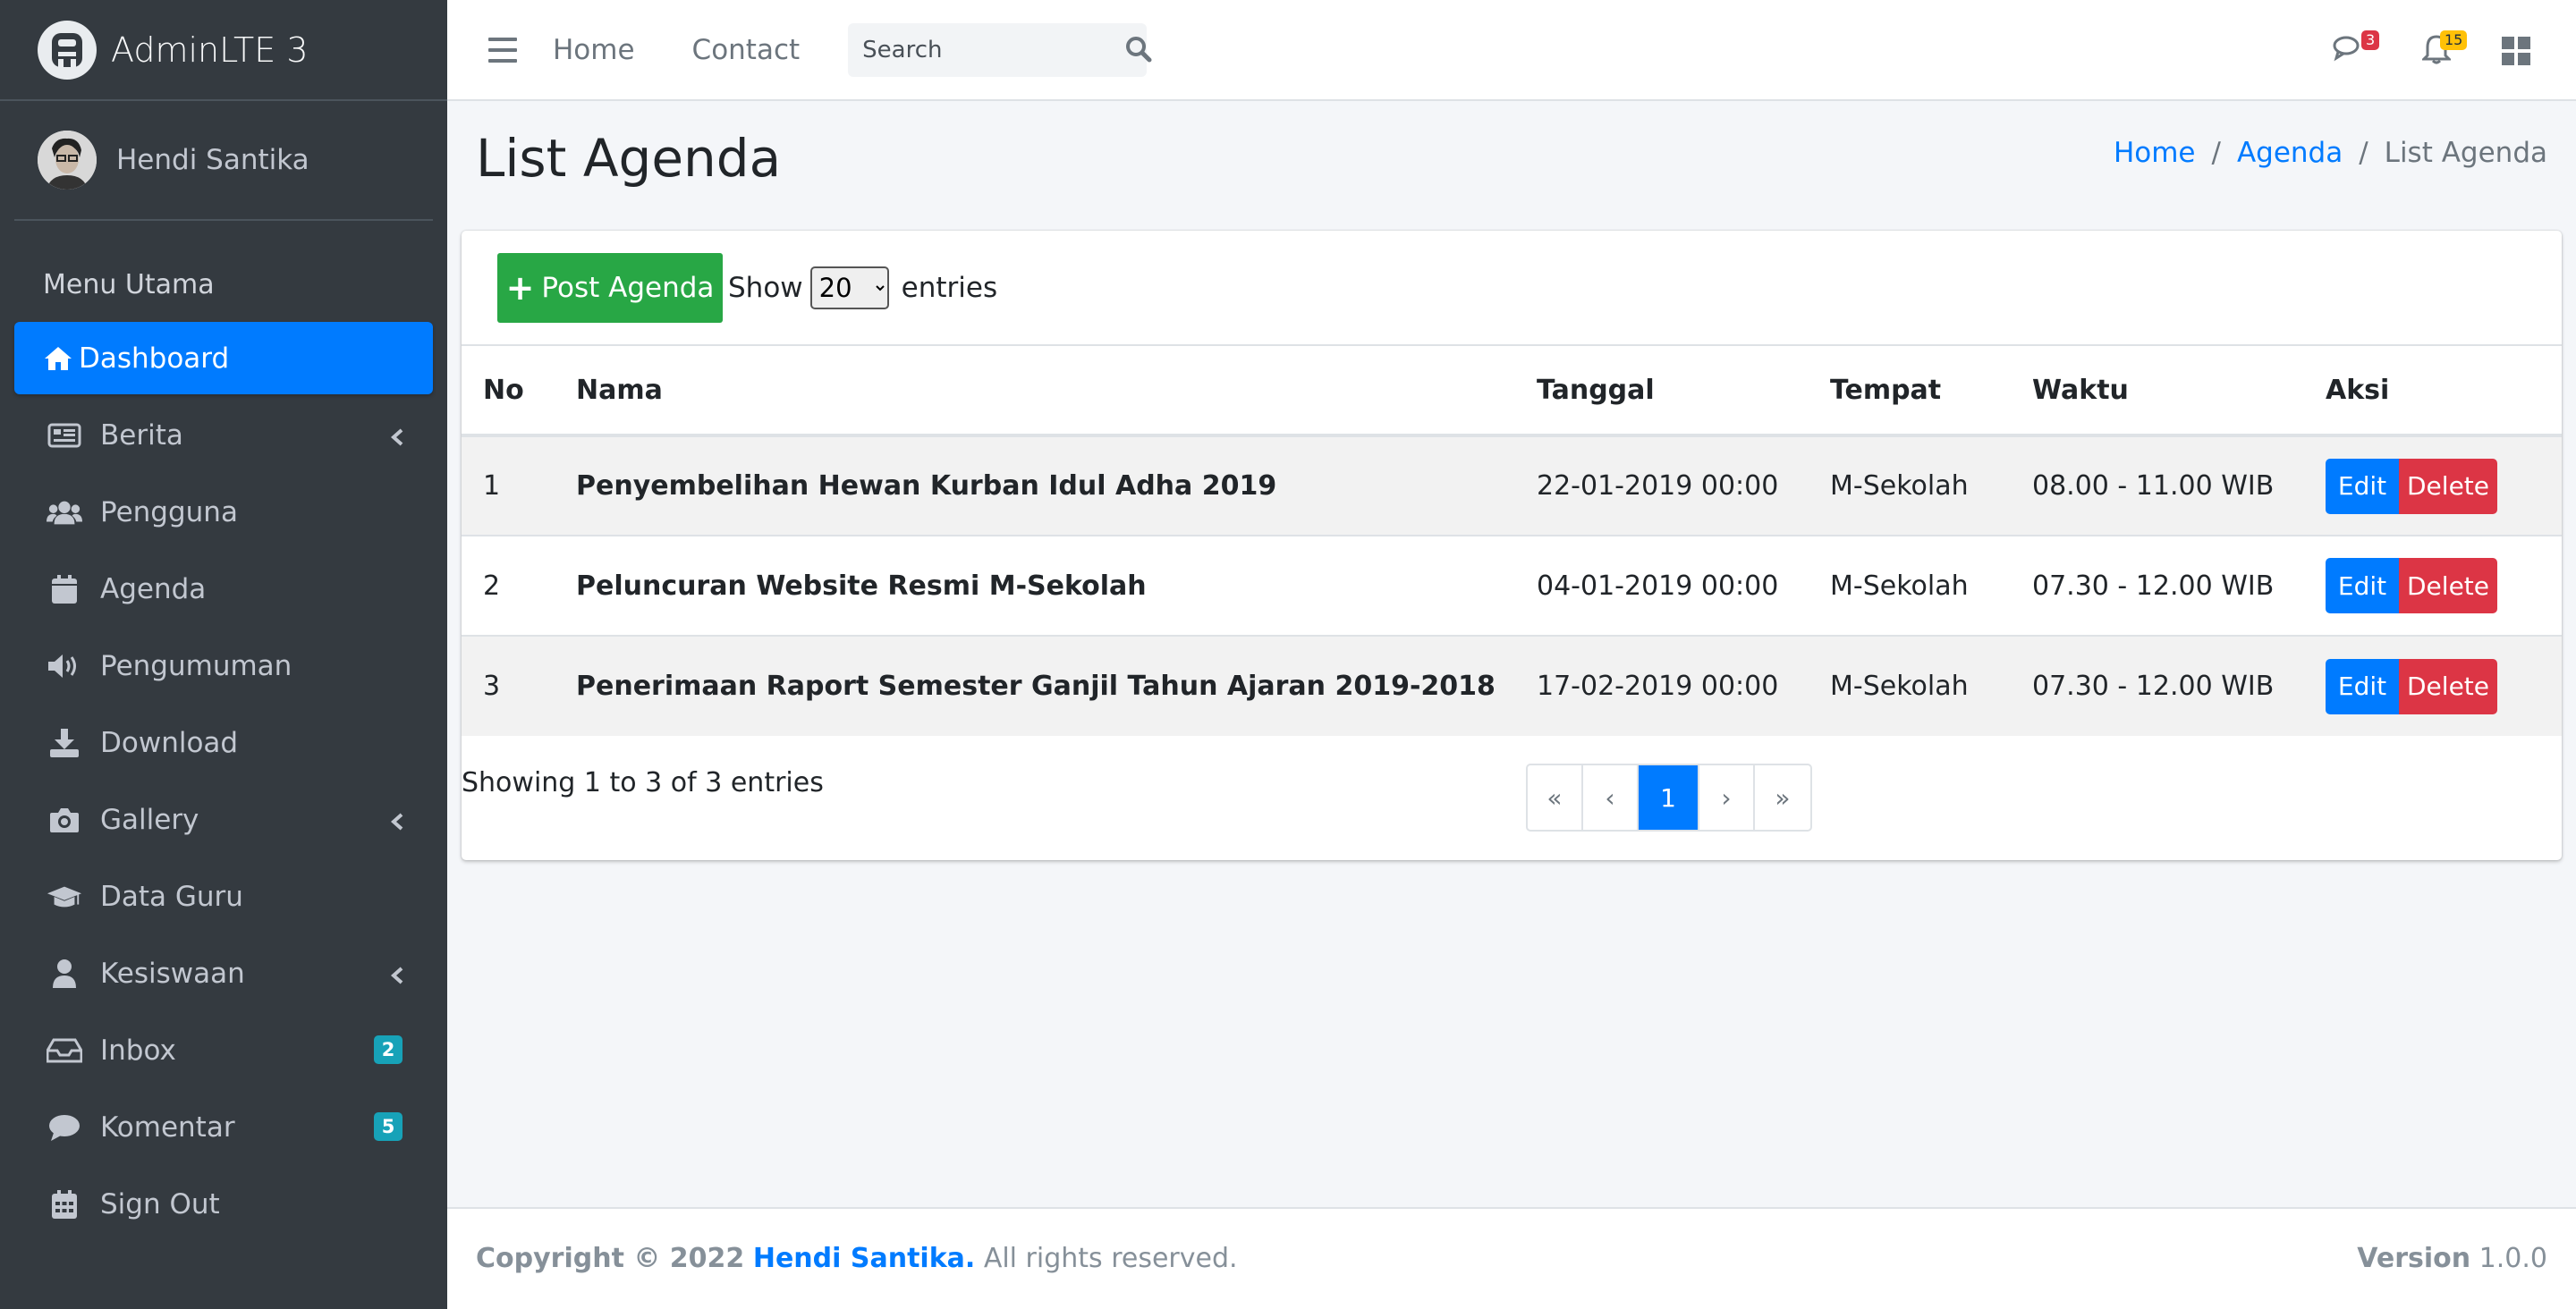  What do you see at coordinates (129, 284) in the screenshot?
I see `sidebar-menu-header: Menu Utama` at bounding box center [129, 284].